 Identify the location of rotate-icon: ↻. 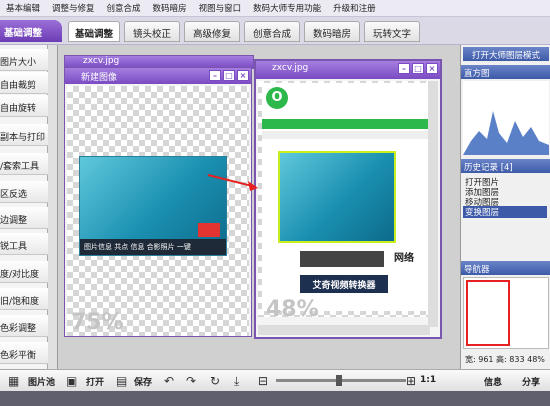
(215, 381).